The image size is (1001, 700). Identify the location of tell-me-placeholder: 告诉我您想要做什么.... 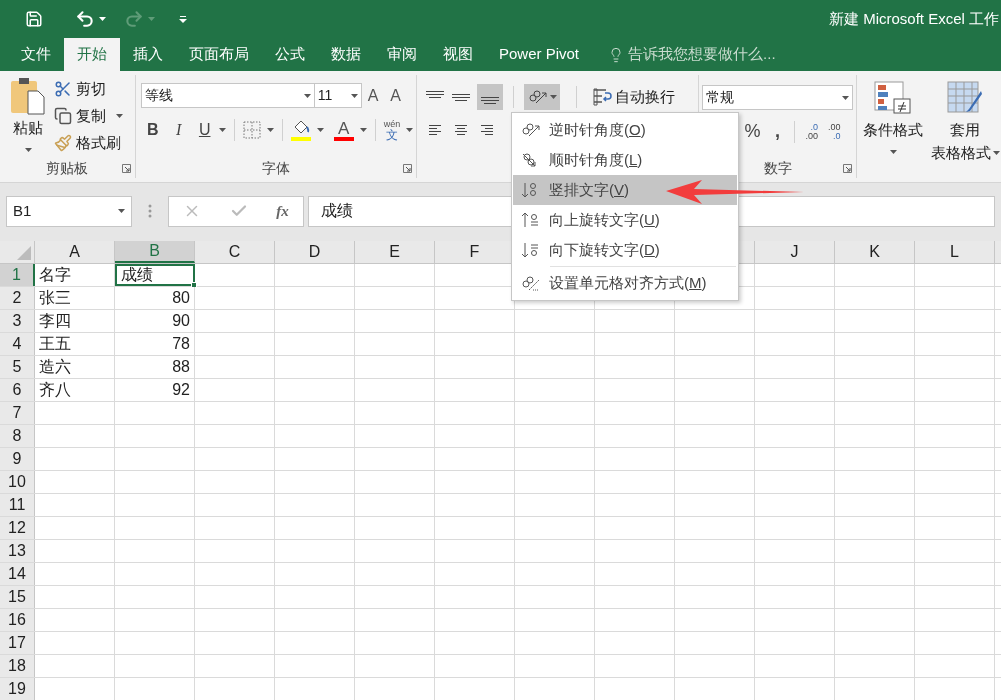
(702, 54).